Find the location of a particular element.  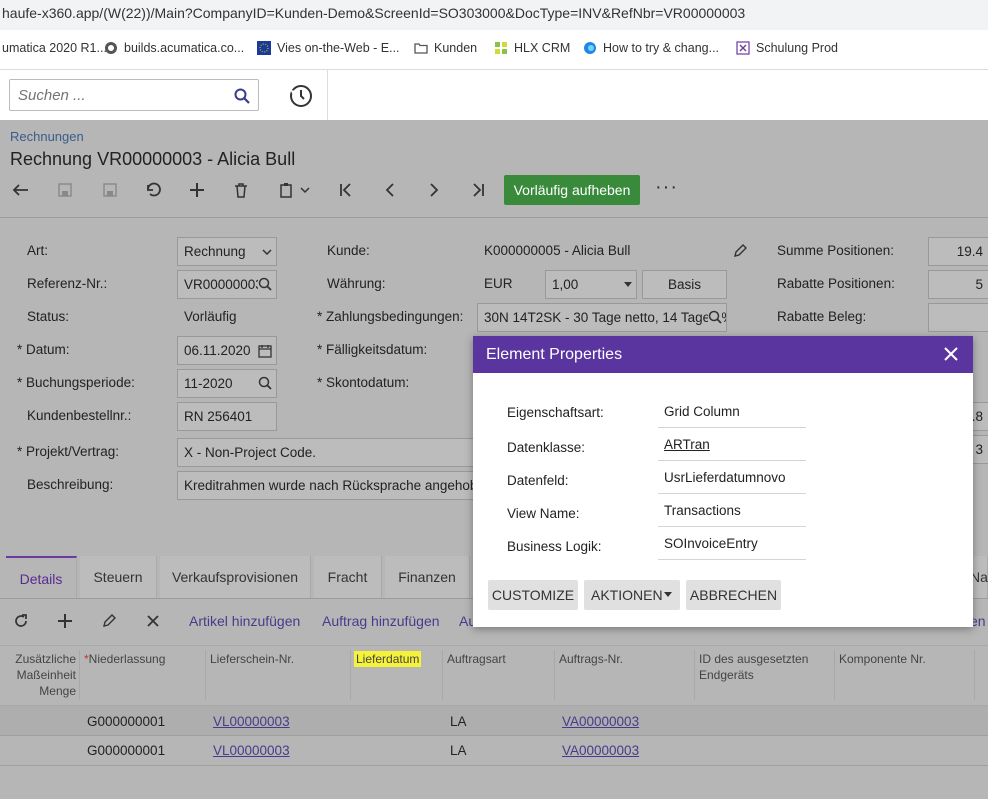

business-logic-value: SOInvoiceEntry is located at coordinates (732, 547).